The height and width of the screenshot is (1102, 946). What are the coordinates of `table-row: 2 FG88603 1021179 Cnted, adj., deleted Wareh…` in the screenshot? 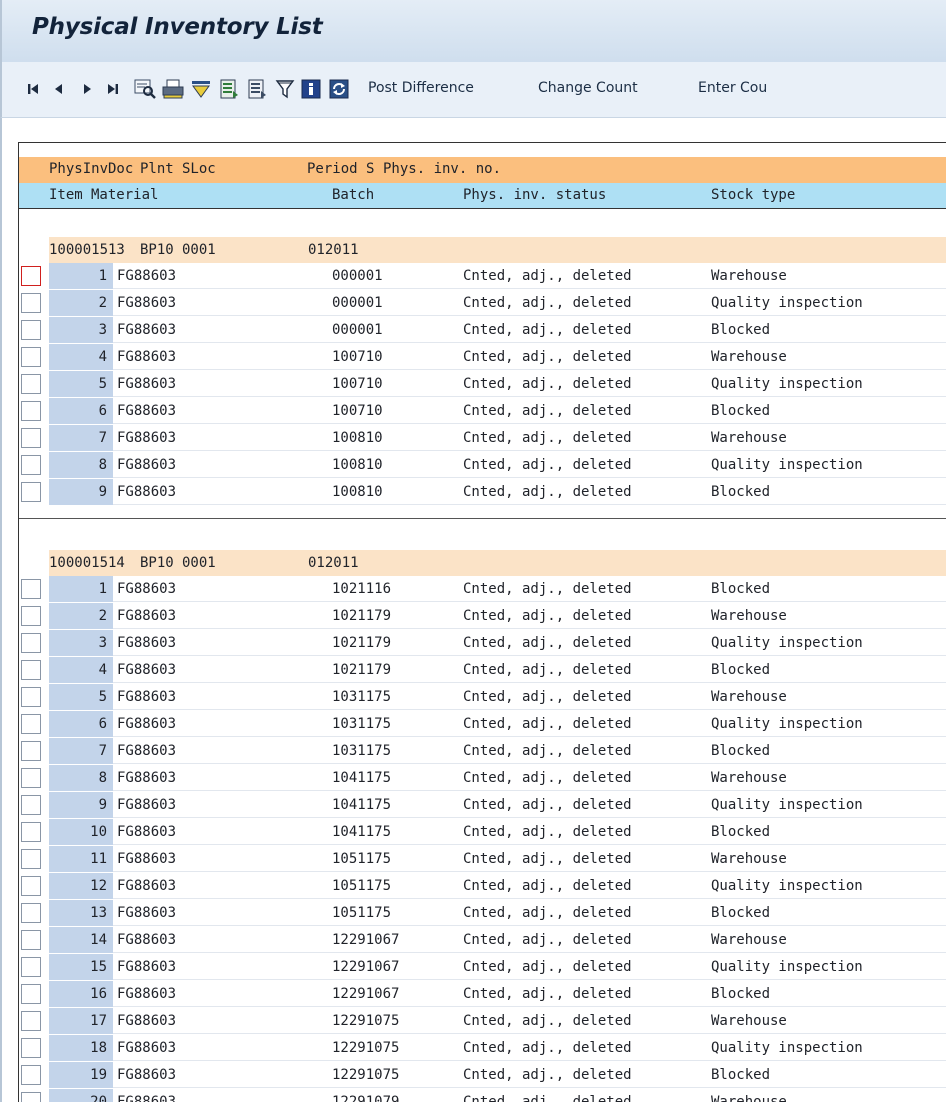 It's located at (482, 616).